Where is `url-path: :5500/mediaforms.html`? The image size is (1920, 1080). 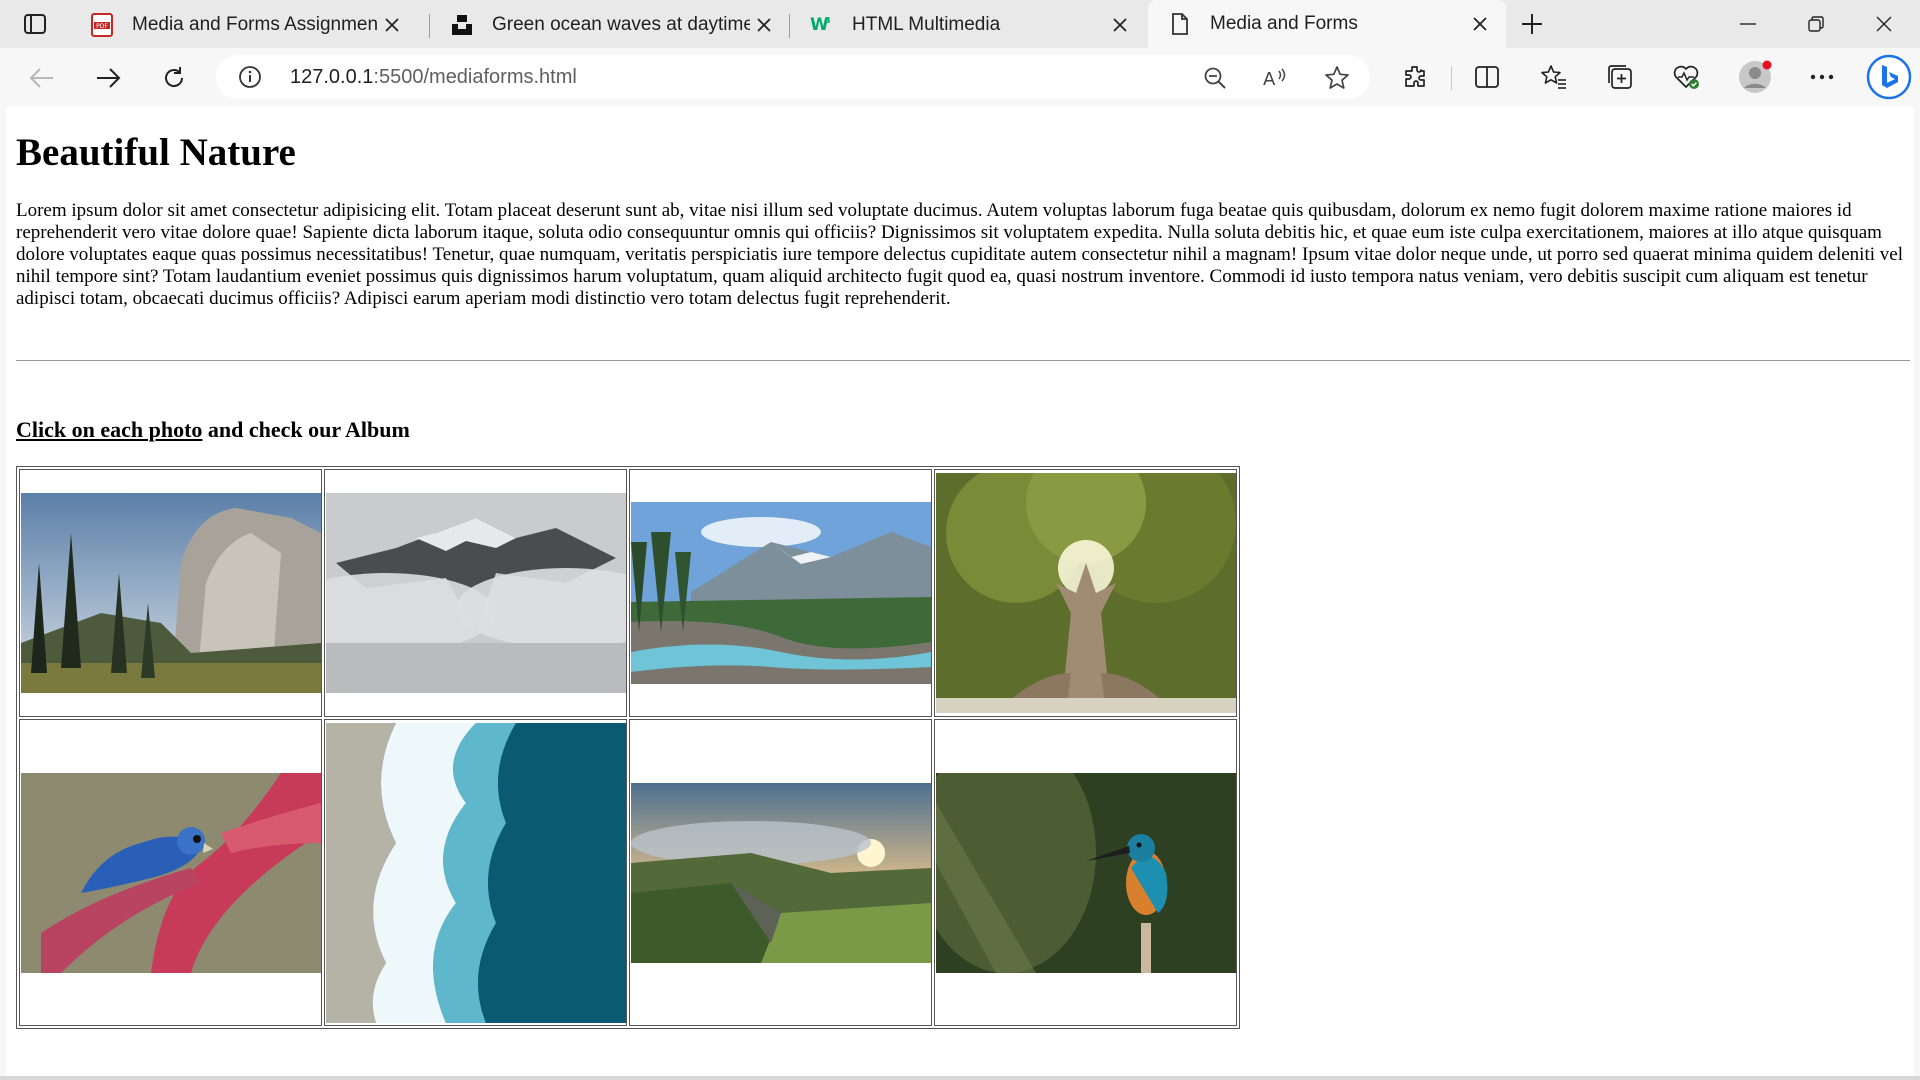
url-path: :5500/mediaforms.html is located at coordinates (475, 77).